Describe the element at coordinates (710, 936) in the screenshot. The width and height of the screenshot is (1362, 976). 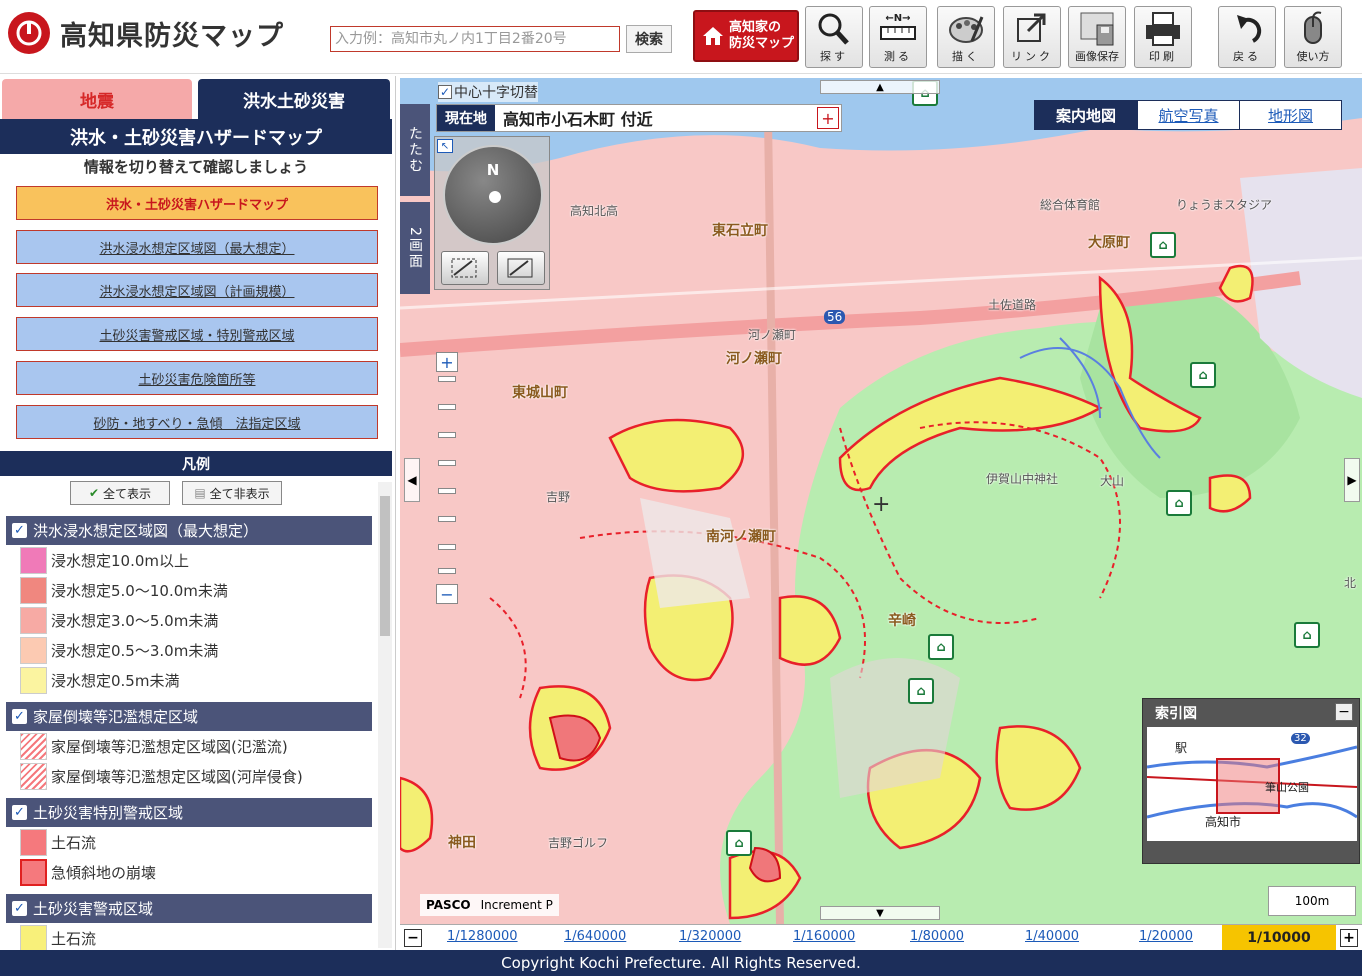
I see `scale-link: 1/320000` at that location.